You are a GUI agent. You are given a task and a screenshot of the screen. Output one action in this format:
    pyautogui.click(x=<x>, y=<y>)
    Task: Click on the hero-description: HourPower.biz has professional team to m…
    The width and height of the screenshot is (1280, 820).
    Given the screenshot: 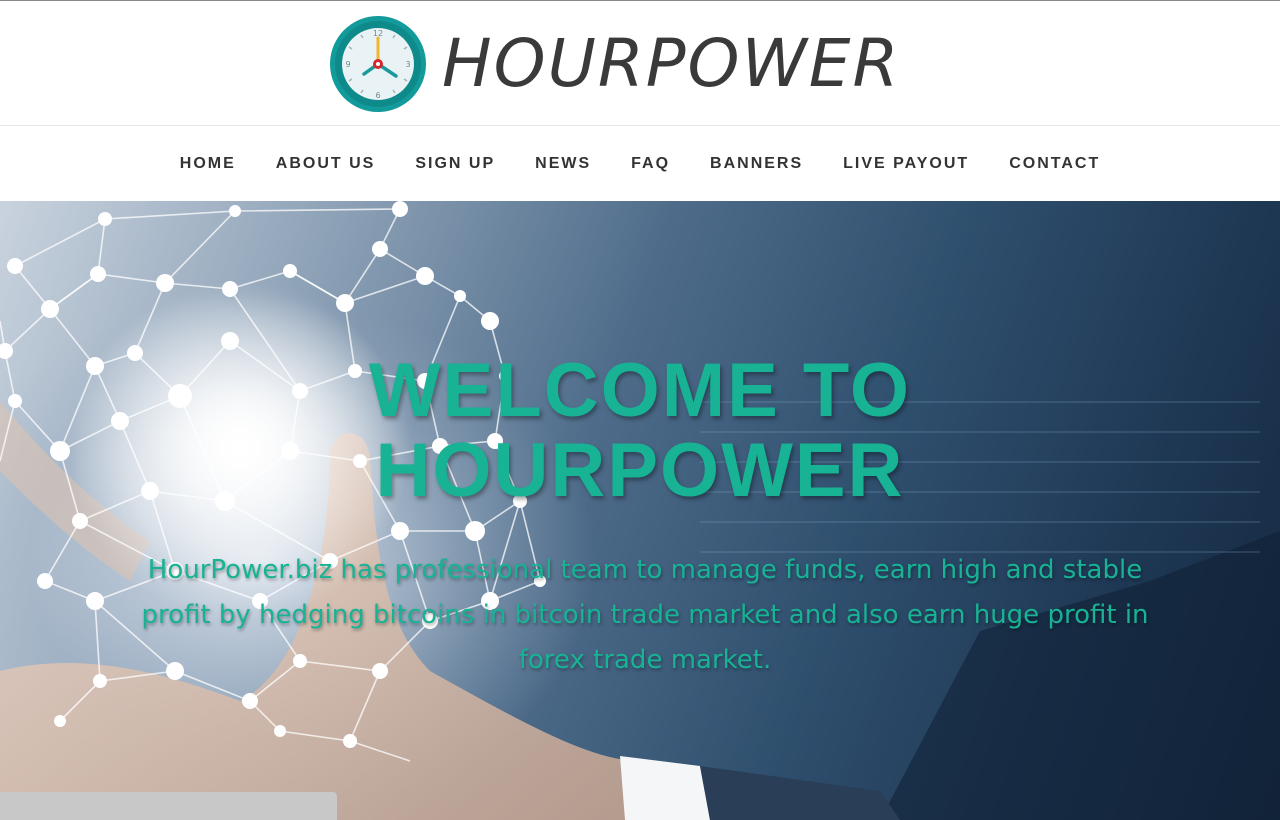 What is the action you would take?
    pyautogui.click(x=645, y=615)
    